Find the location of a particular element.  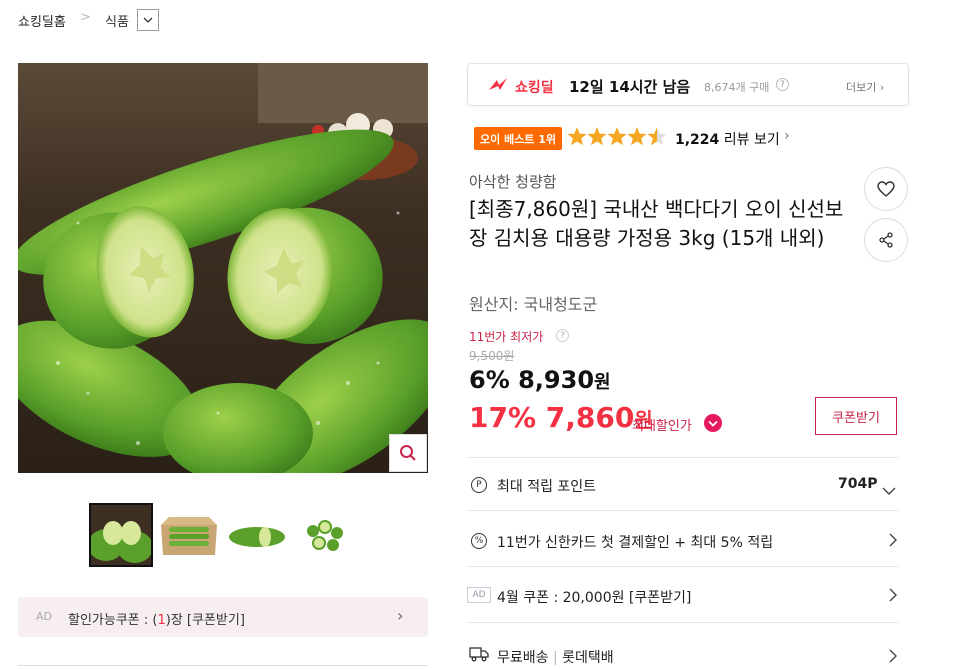

best-badge: 오이 베스트 1위 is located at coordinates (518, 138).